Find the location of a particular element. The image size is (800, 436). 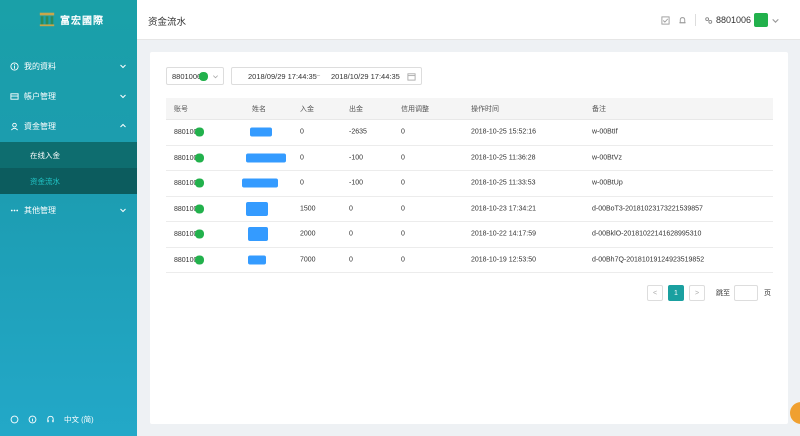

sidebar-footer: 中文 (简) is located at coordinates (52, 419).